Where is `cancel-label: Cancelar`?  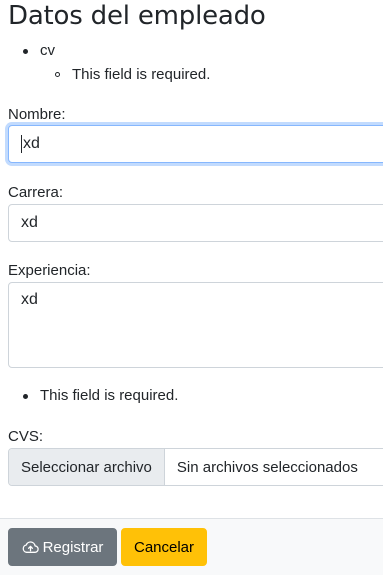 cancel-label: Cancelar is located at coordinates (164, 547).